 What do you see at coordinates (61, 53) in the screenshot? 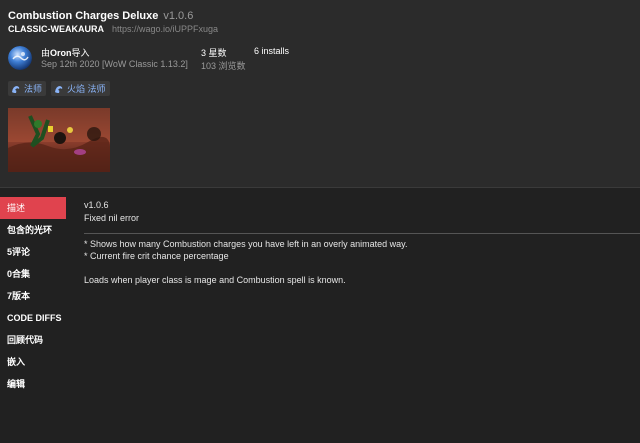
I see `author-name-link: Oron` at bounding box center [61, 53].